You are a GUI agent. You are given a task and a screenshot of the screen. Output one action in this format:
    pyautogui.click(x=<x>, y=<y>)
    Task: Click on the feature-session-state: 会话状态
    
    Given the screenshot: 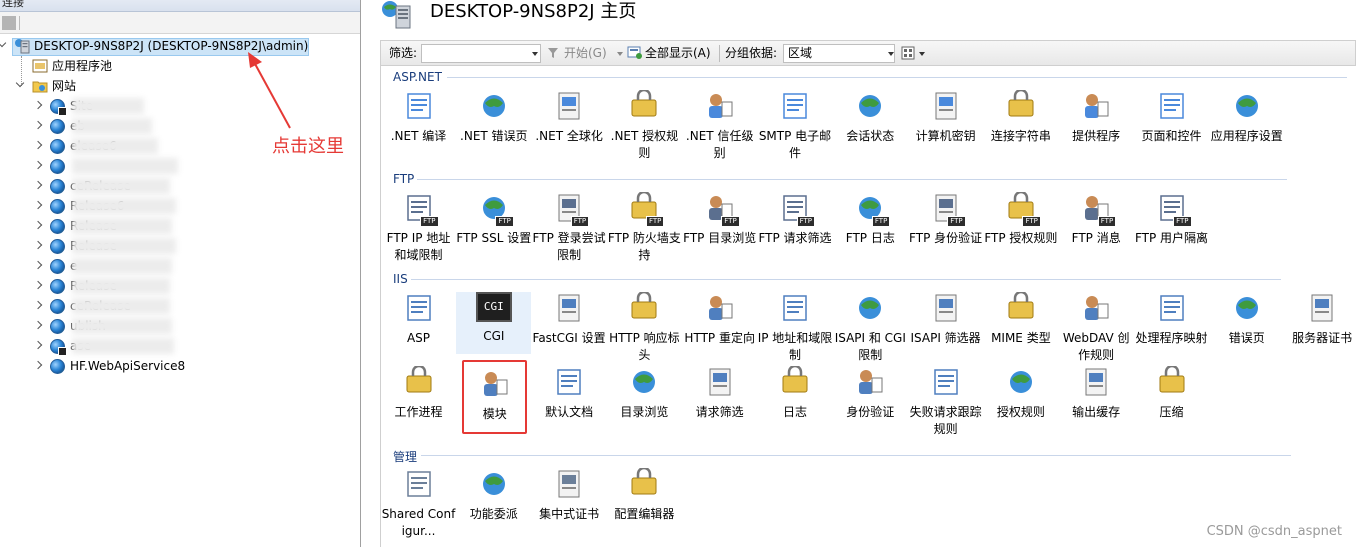 What is the action you would take?
    pyautogui.click(x=870, y=117)
    